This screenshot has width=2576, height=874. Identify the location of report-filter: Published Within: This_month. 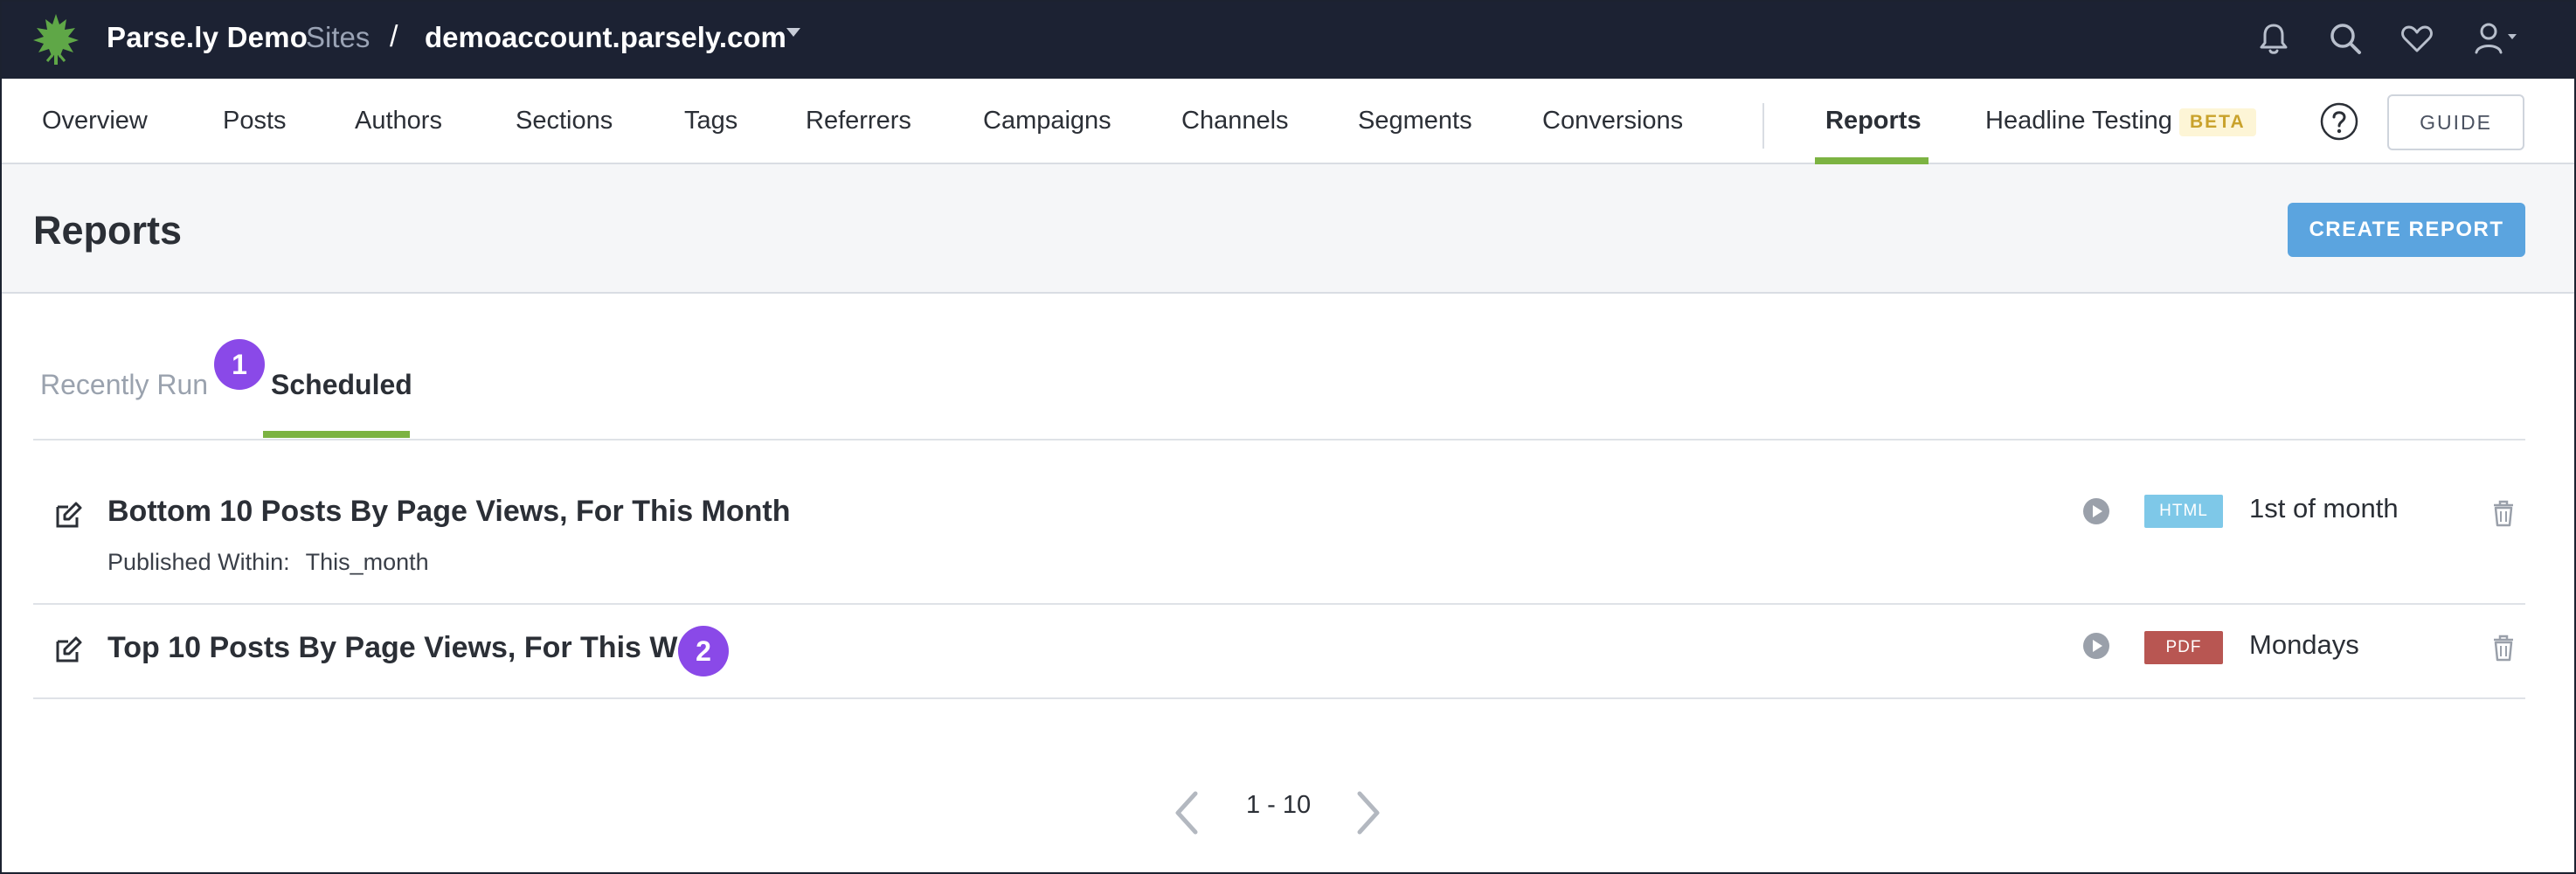
(268, 562).